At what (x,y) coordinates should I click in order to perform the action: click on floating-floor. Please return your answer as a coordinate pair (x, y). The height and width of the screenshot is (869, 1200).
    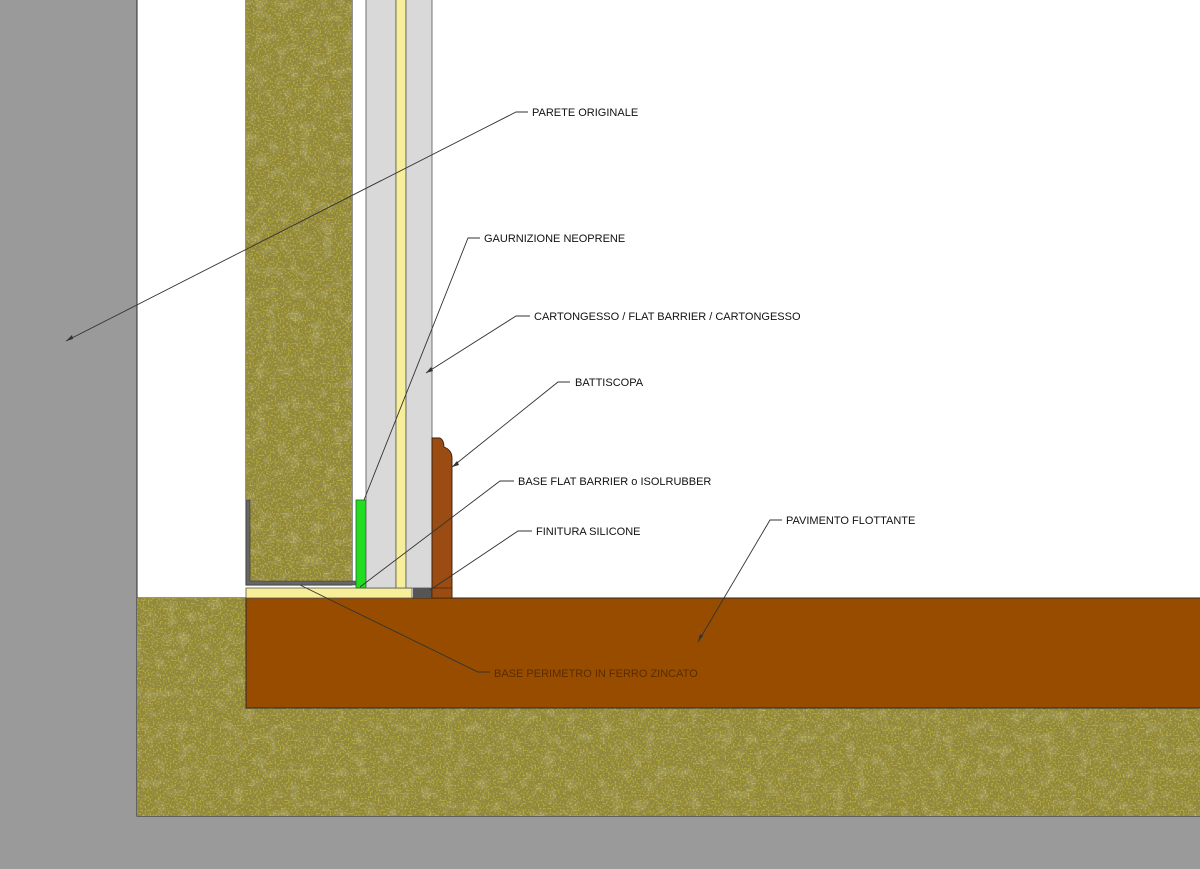
    Looking at the image, I should click on (722, 653).